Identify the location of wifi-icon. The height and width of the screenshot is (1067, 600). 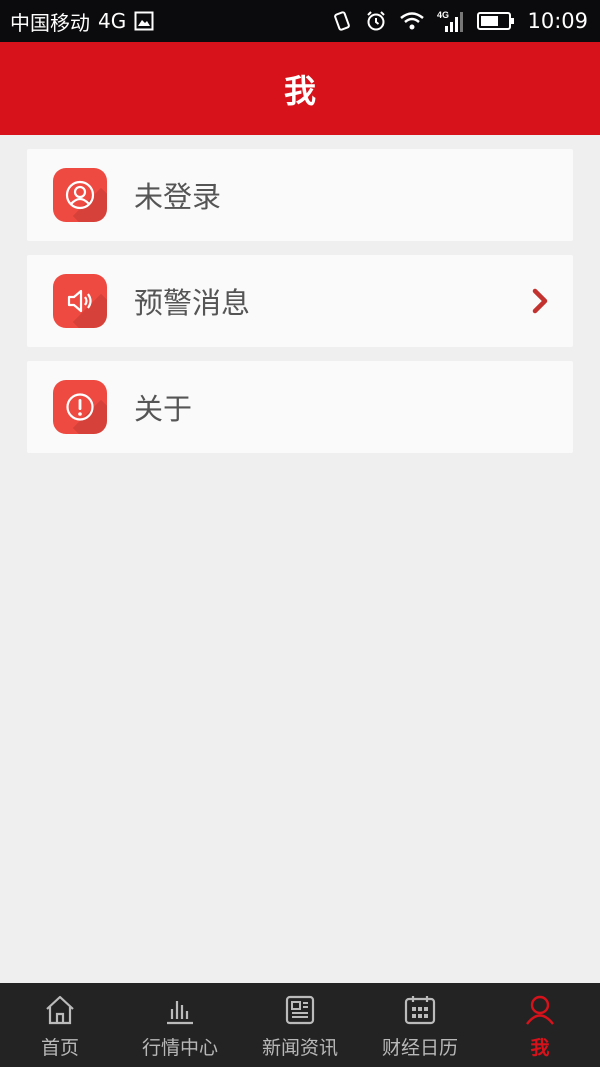
(412, 21).